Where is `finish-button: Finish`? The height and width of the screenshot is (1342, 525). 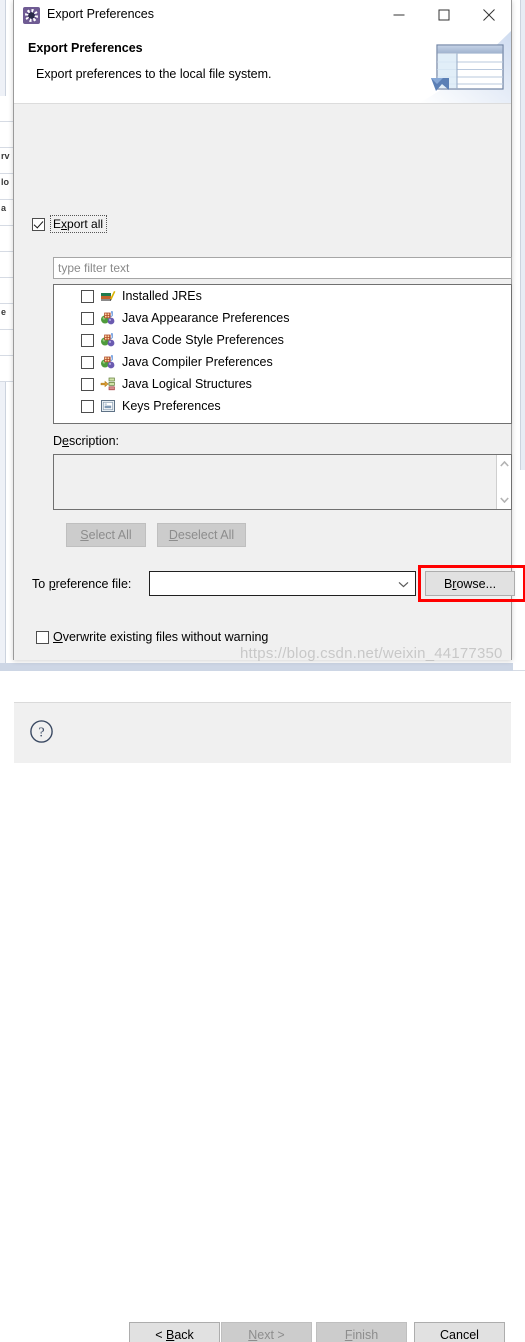
finish-button: Finish is located at coordinates (361, 1332).